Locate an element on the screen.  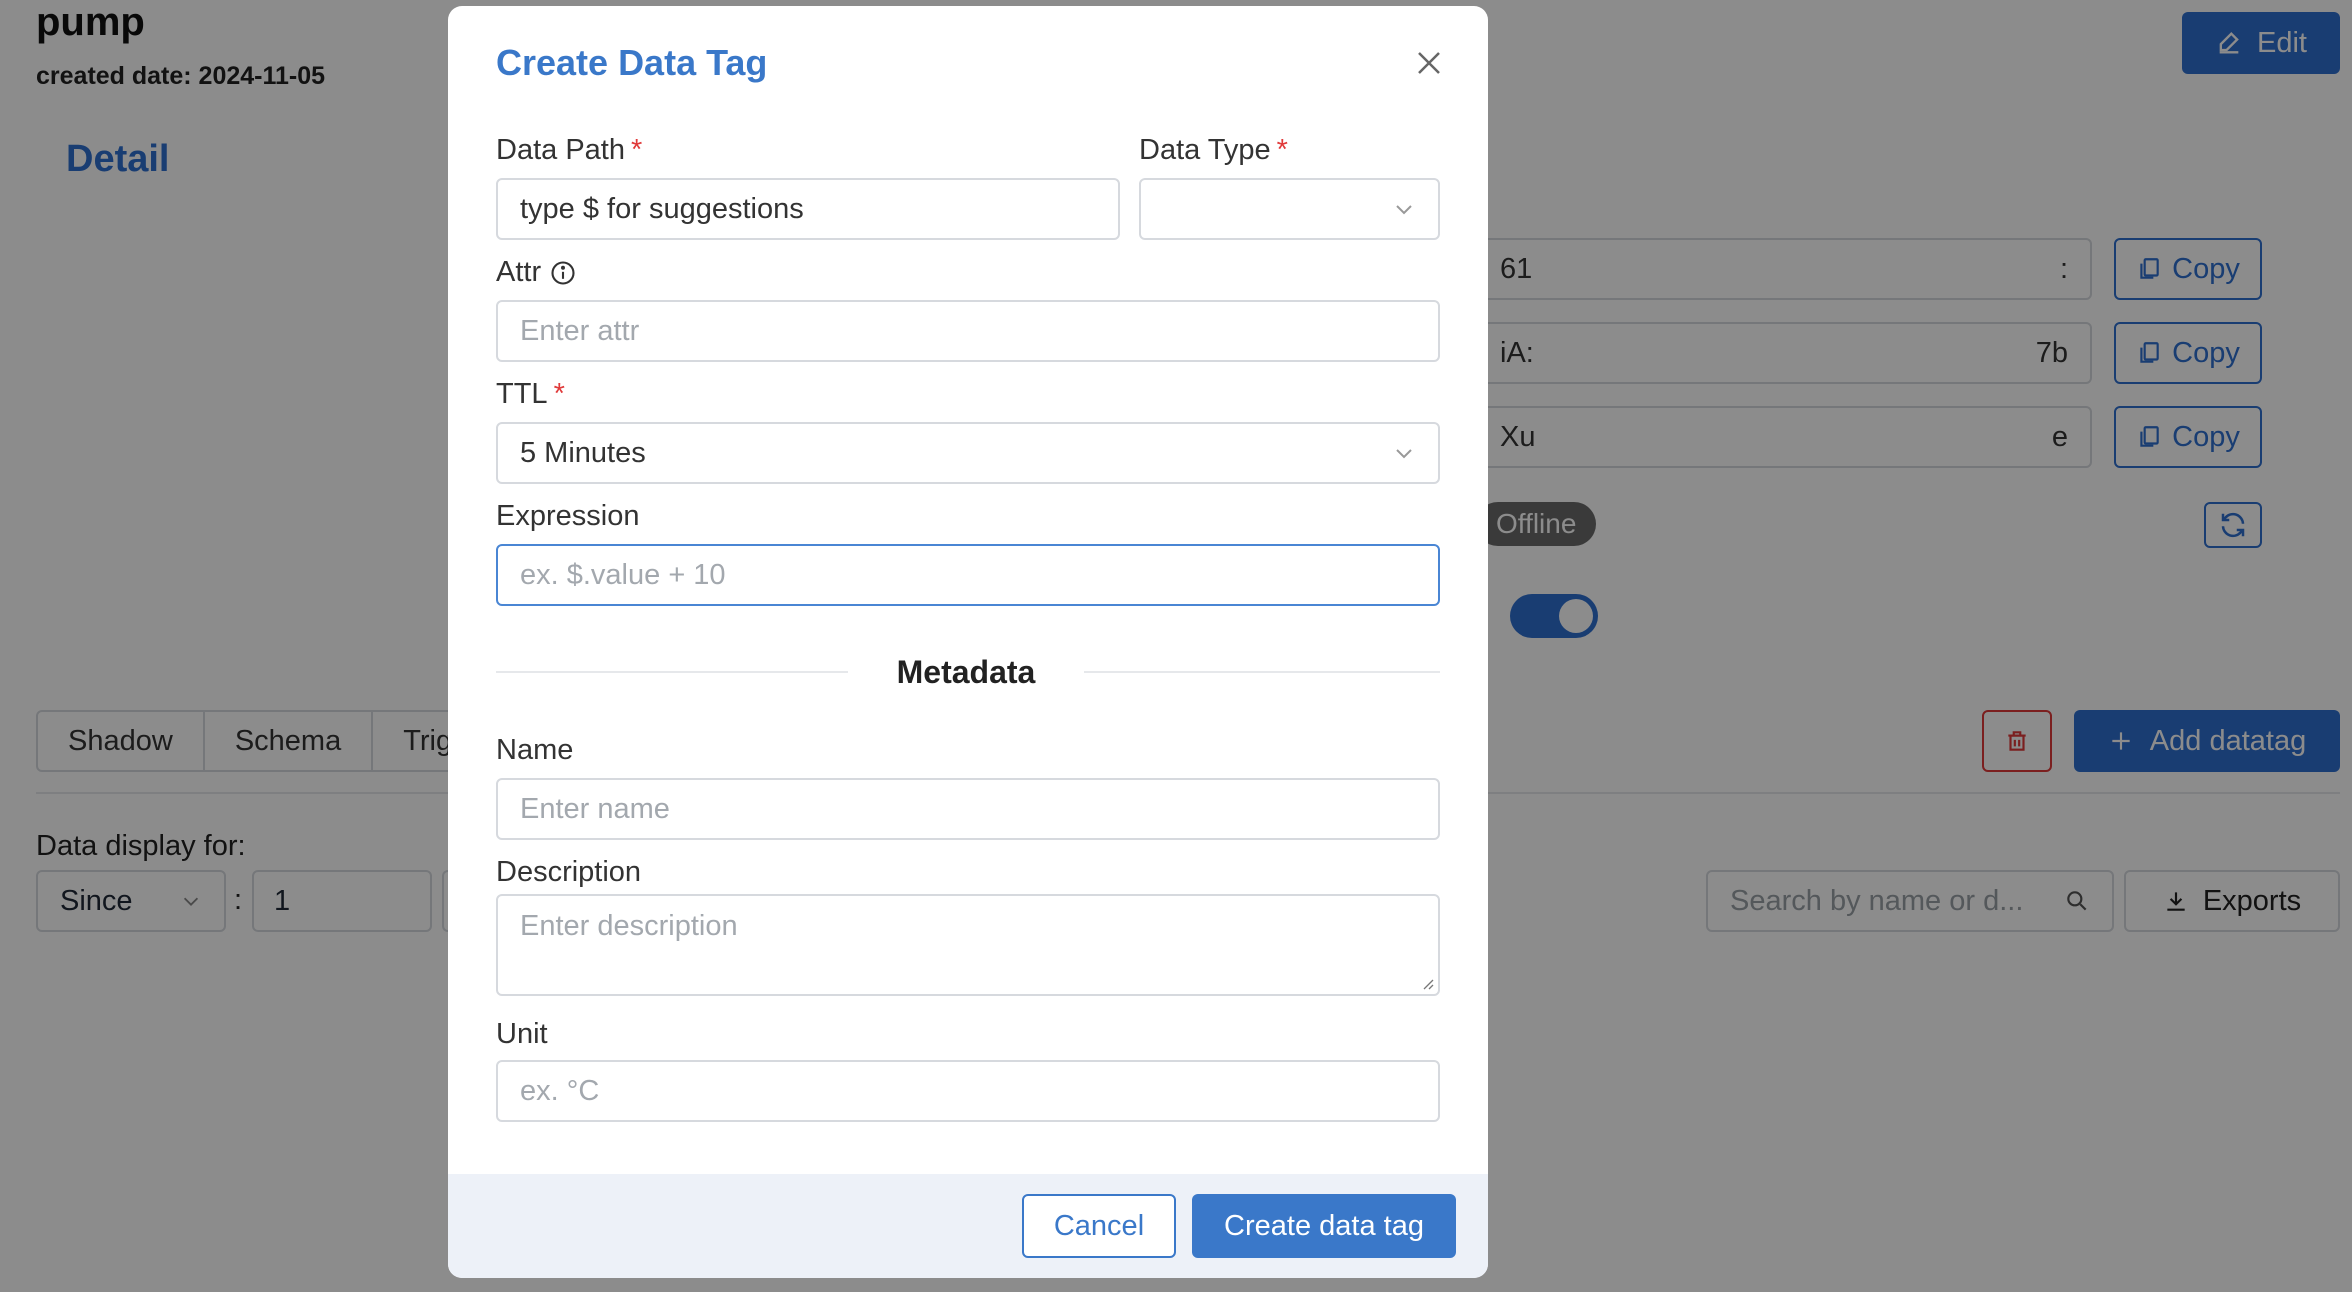
resize-handle-icon is located at coordinates (1426, 982).